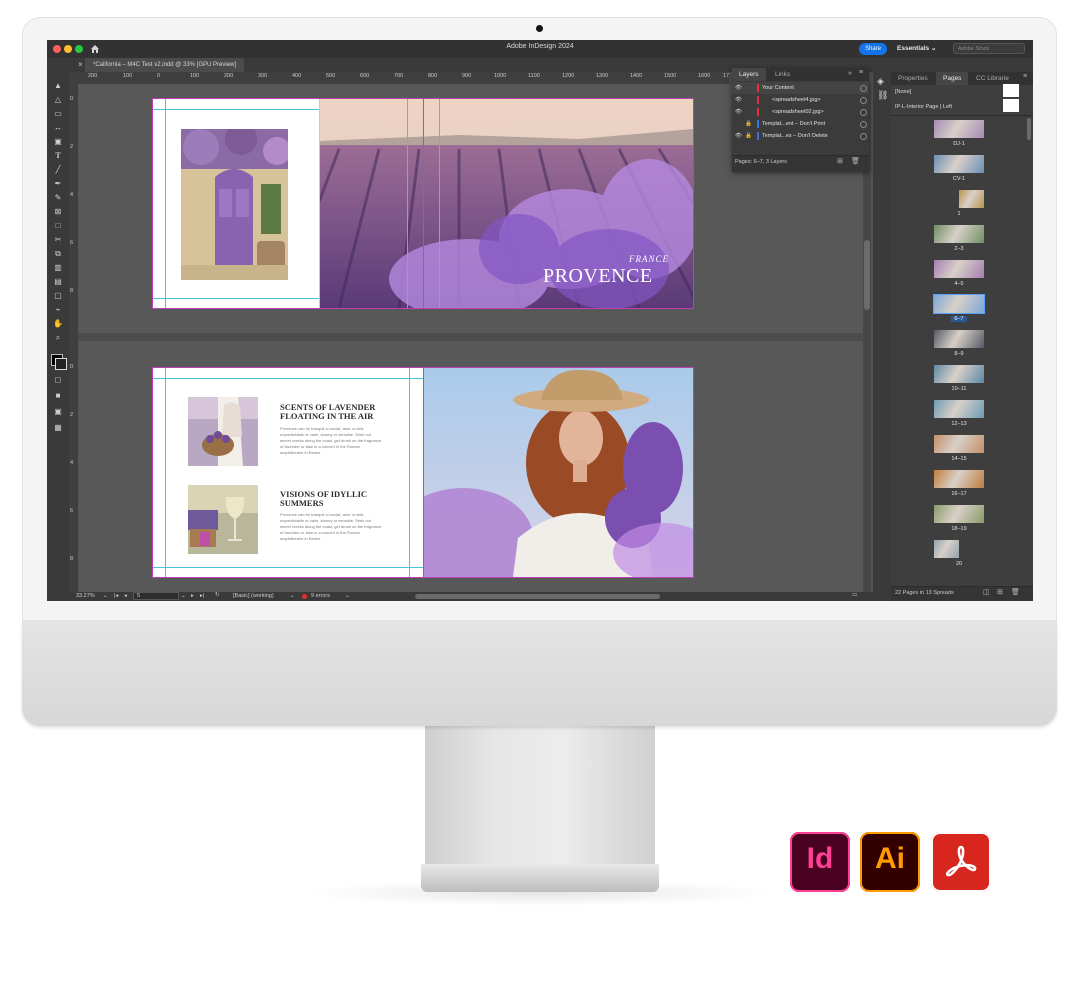  I want to click on stroke-color-icon, so click(61, 364).